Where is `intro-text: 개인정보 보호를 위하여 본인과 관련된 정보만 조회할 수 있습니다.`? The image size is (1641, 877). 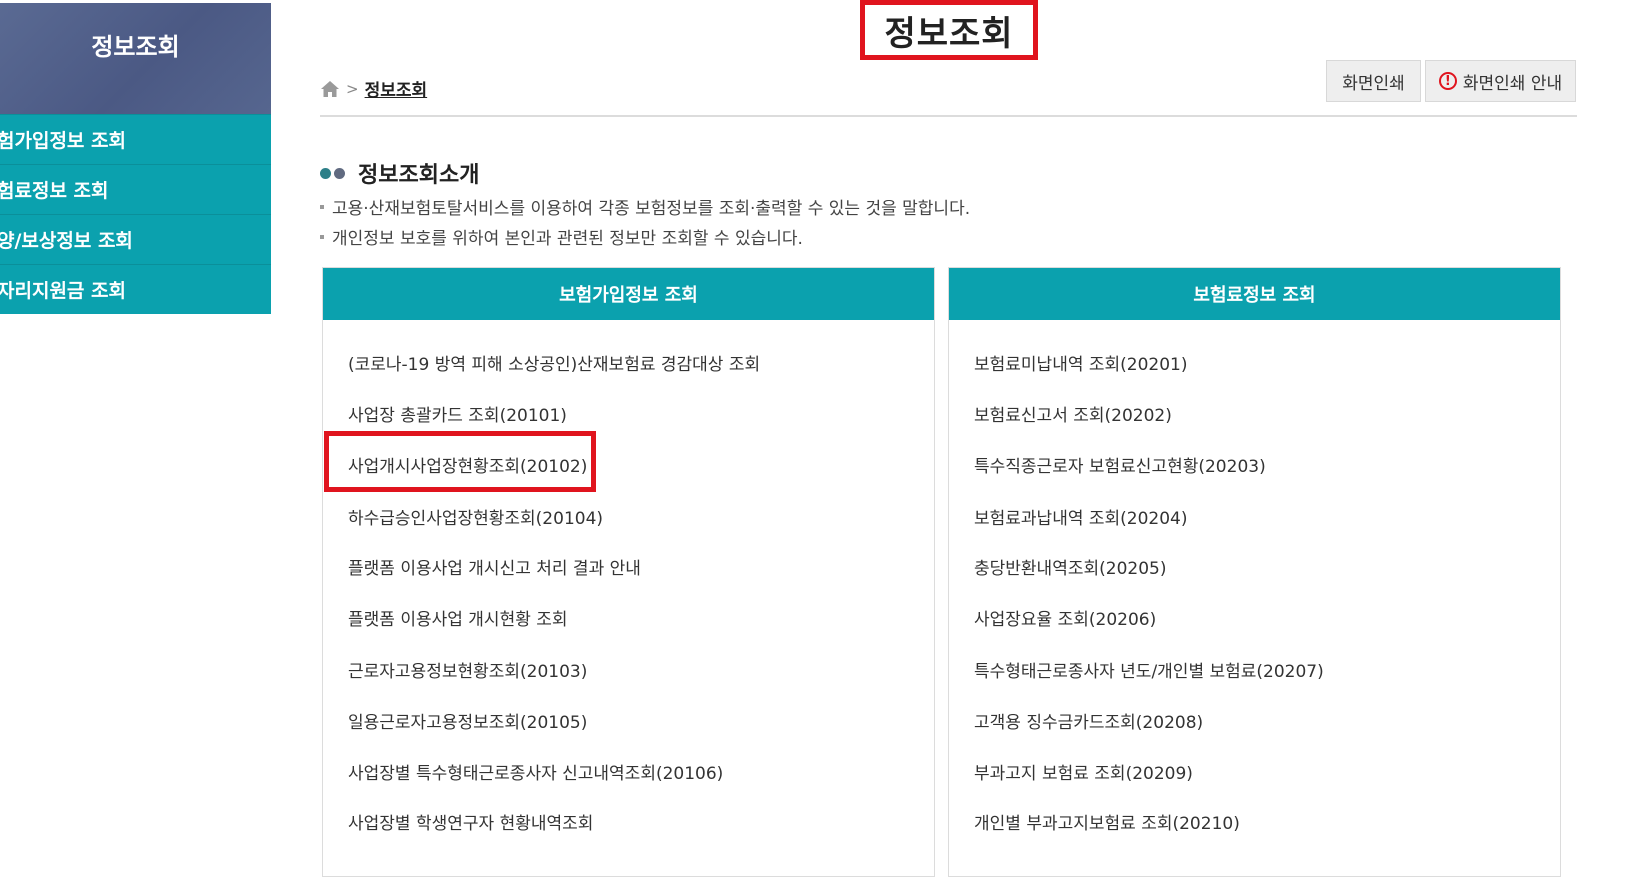
intro-text: 개인정보 보호를 위하여 본인과 관련된 정보만 조회할 수 있습니다. is located at coordinates (567, 239).